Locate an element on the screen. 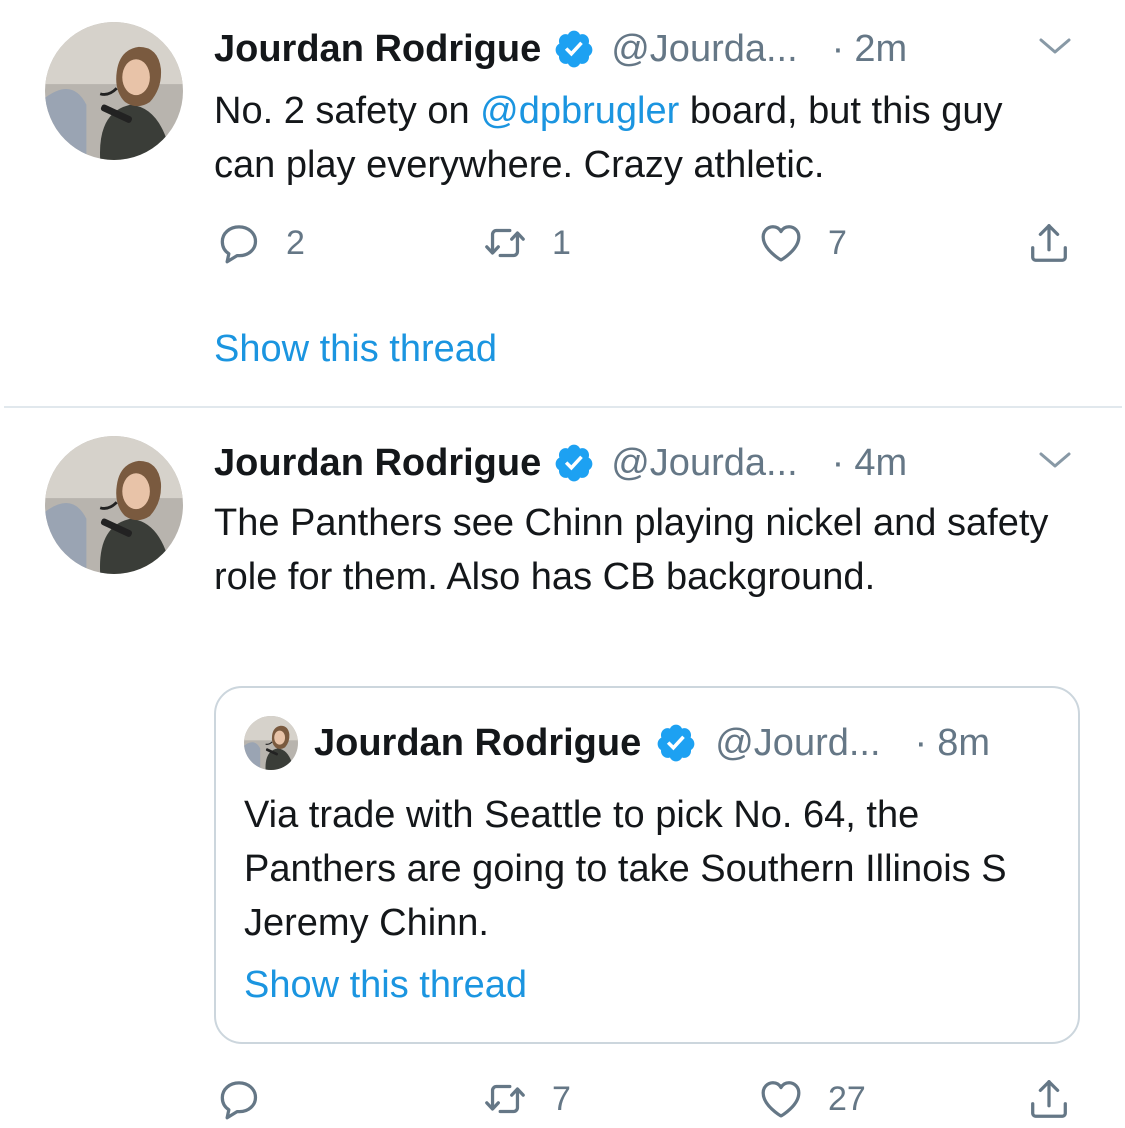  reply-button: 2 is located at coordinates (260, 243).